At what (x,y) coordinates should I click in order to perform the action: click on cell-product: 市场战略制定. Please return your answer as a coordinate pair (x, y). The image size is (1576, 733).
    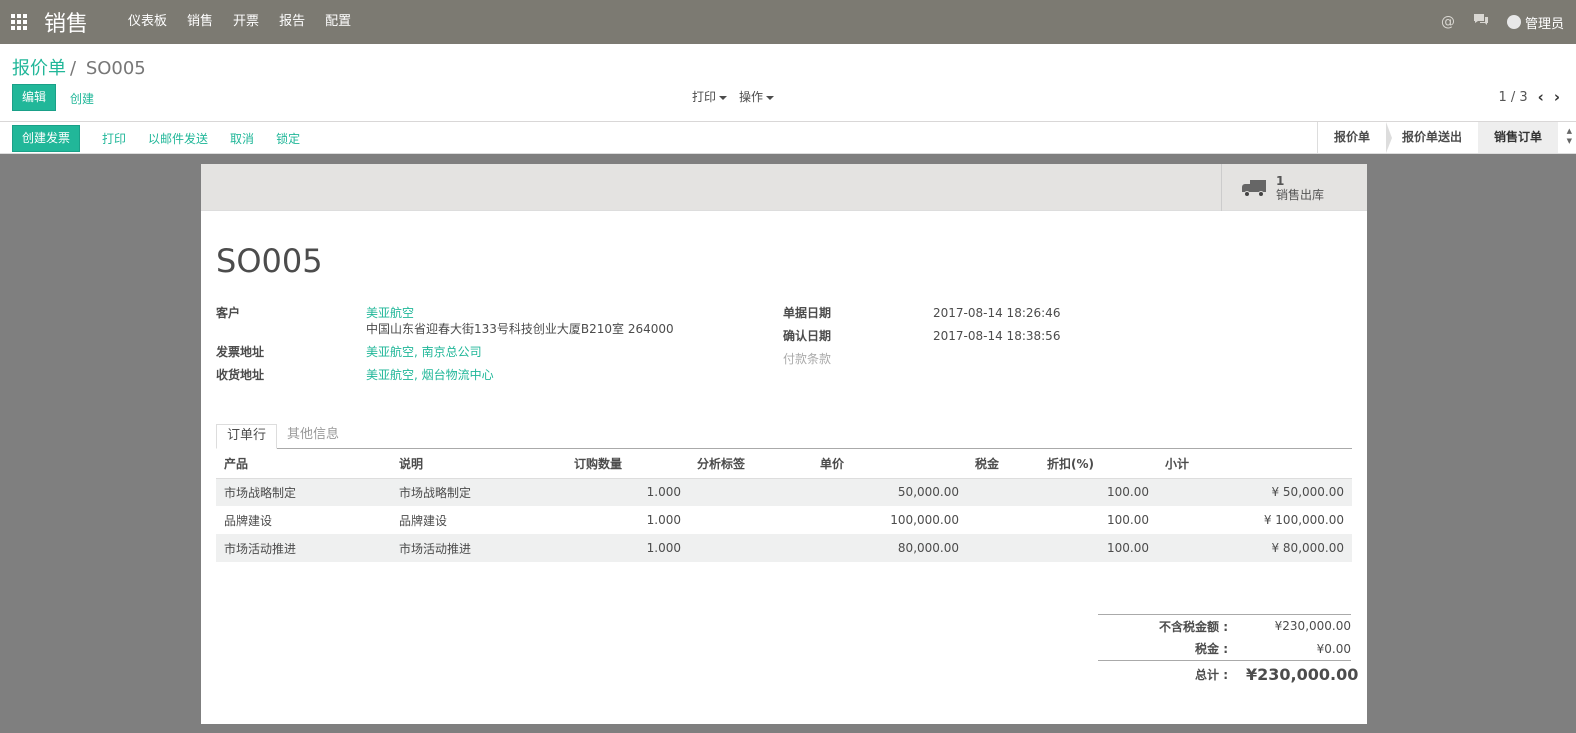
    Looking at the image, I should click on (303, 492).